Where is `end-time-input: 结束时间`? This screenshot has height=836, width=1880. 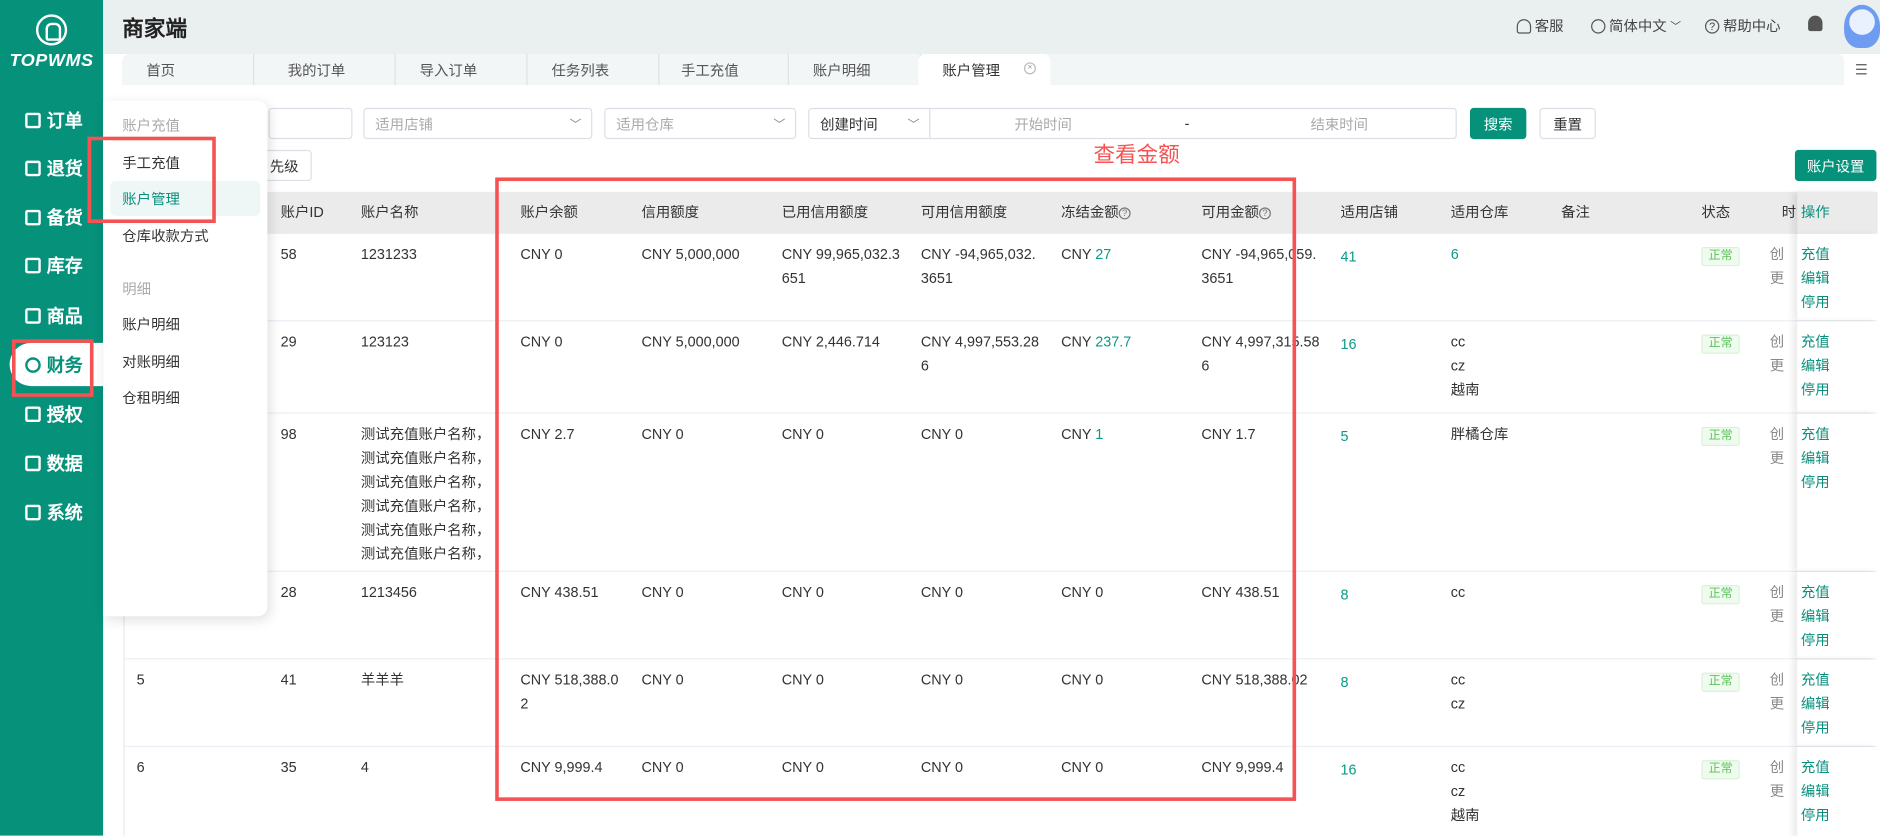
end-time-input: 结束时间 is located at coordinates (1340, 123).